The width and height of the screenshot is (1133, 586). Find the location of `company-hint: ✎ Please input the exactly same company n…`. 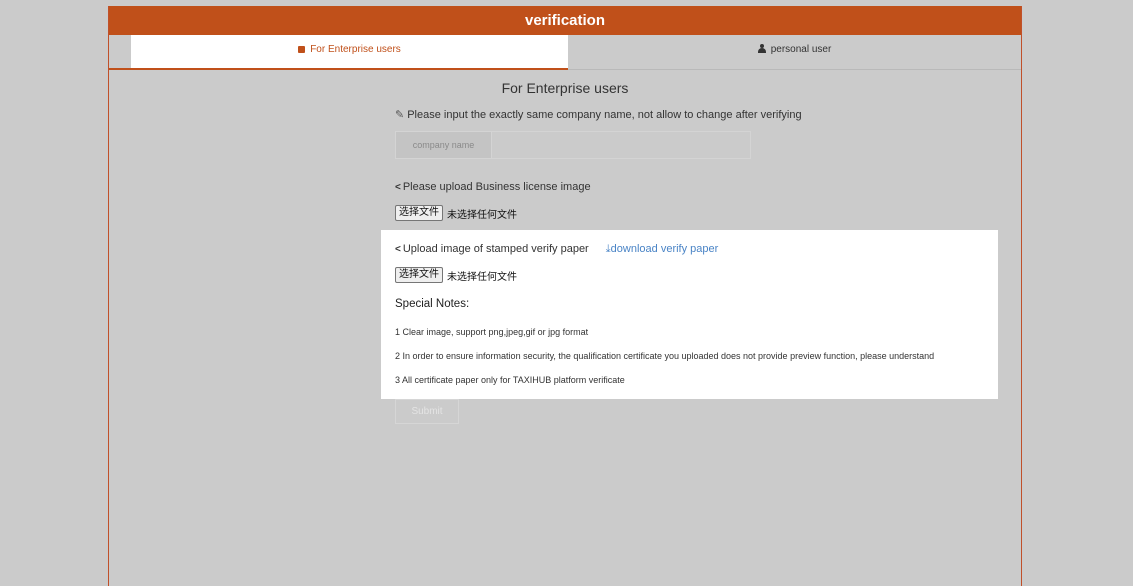

company-hint: ✎ Please input the exactly same company n… is located at coordinates (598, 114).